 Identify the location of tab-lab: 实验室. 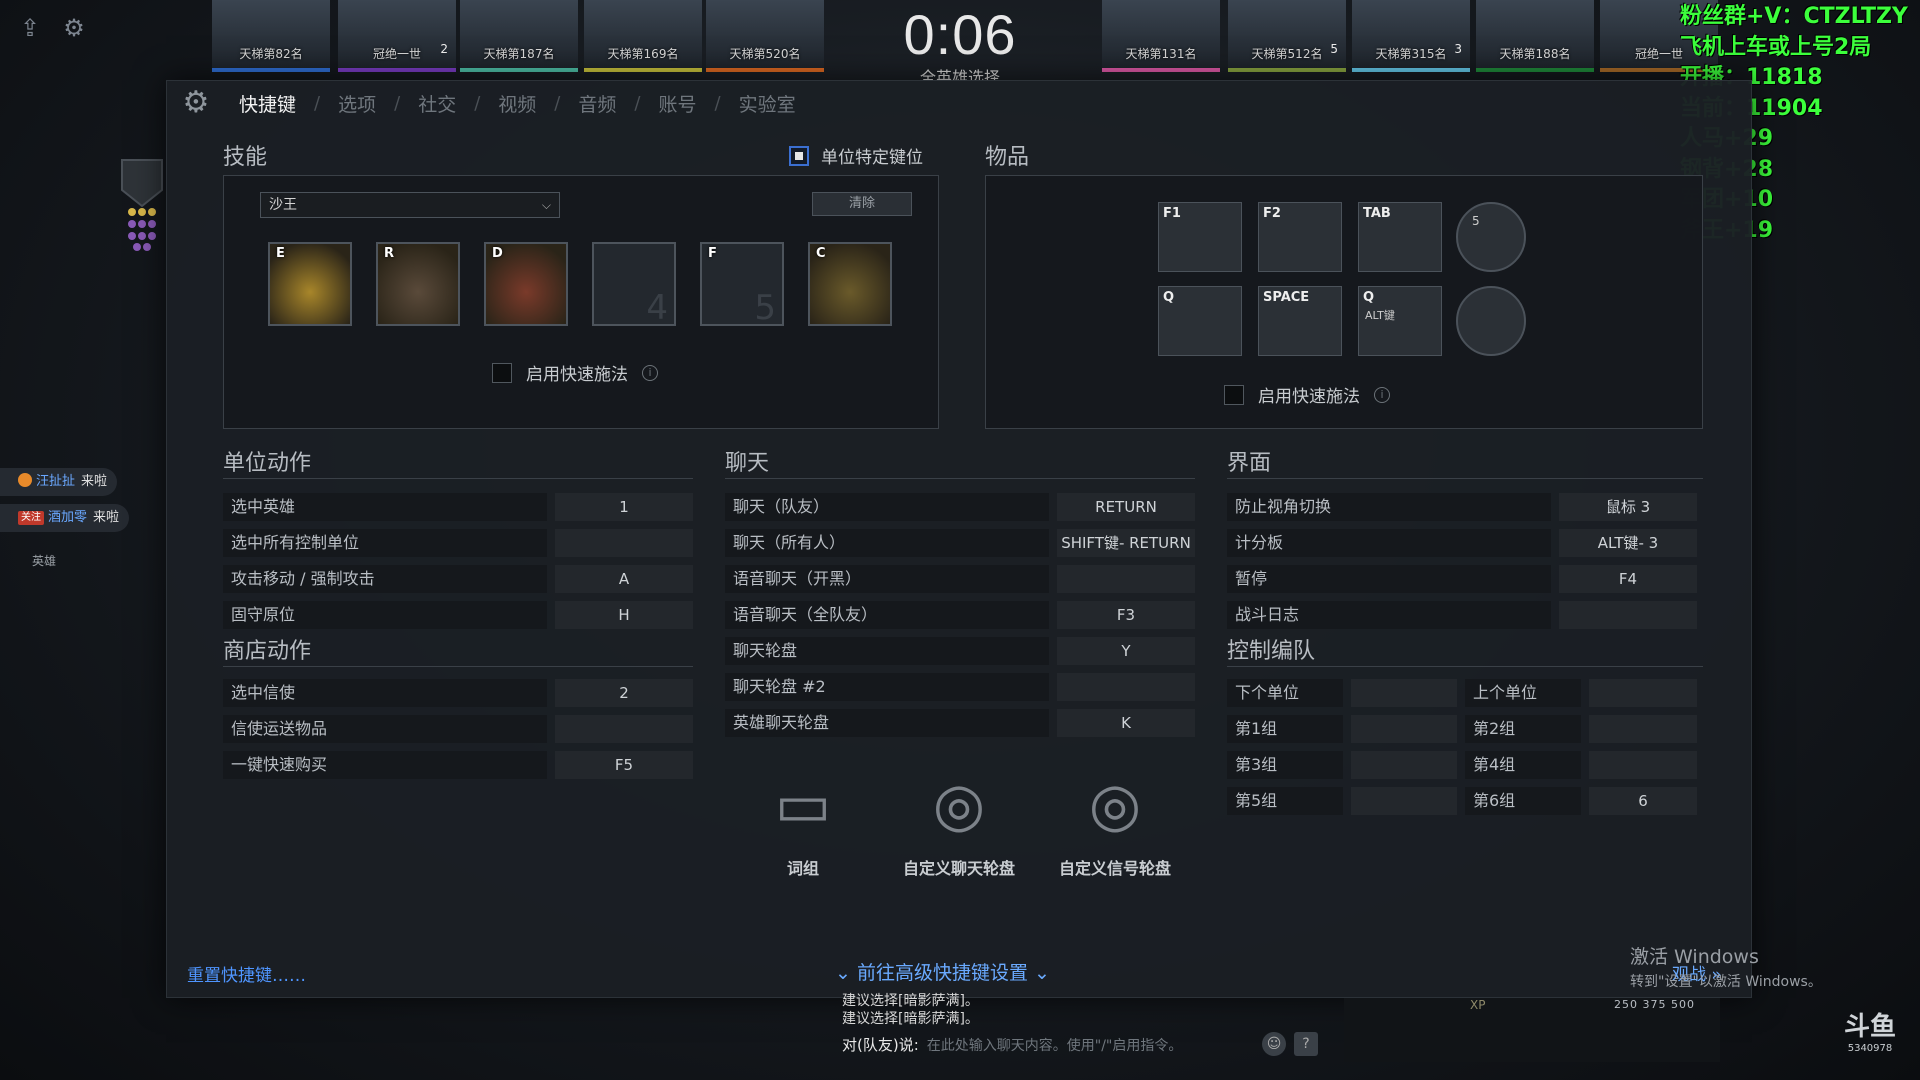
(767, 103).